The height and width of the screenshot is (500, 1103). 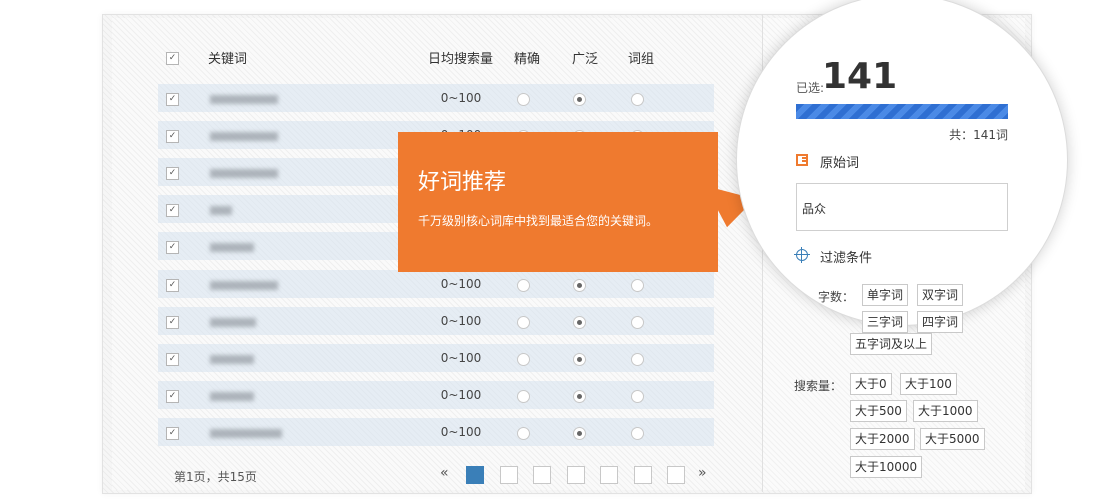 What do you see at coordinates (802, 160) in the screenshot?
I see `original-word-icon` at bounding box center [802, 160].